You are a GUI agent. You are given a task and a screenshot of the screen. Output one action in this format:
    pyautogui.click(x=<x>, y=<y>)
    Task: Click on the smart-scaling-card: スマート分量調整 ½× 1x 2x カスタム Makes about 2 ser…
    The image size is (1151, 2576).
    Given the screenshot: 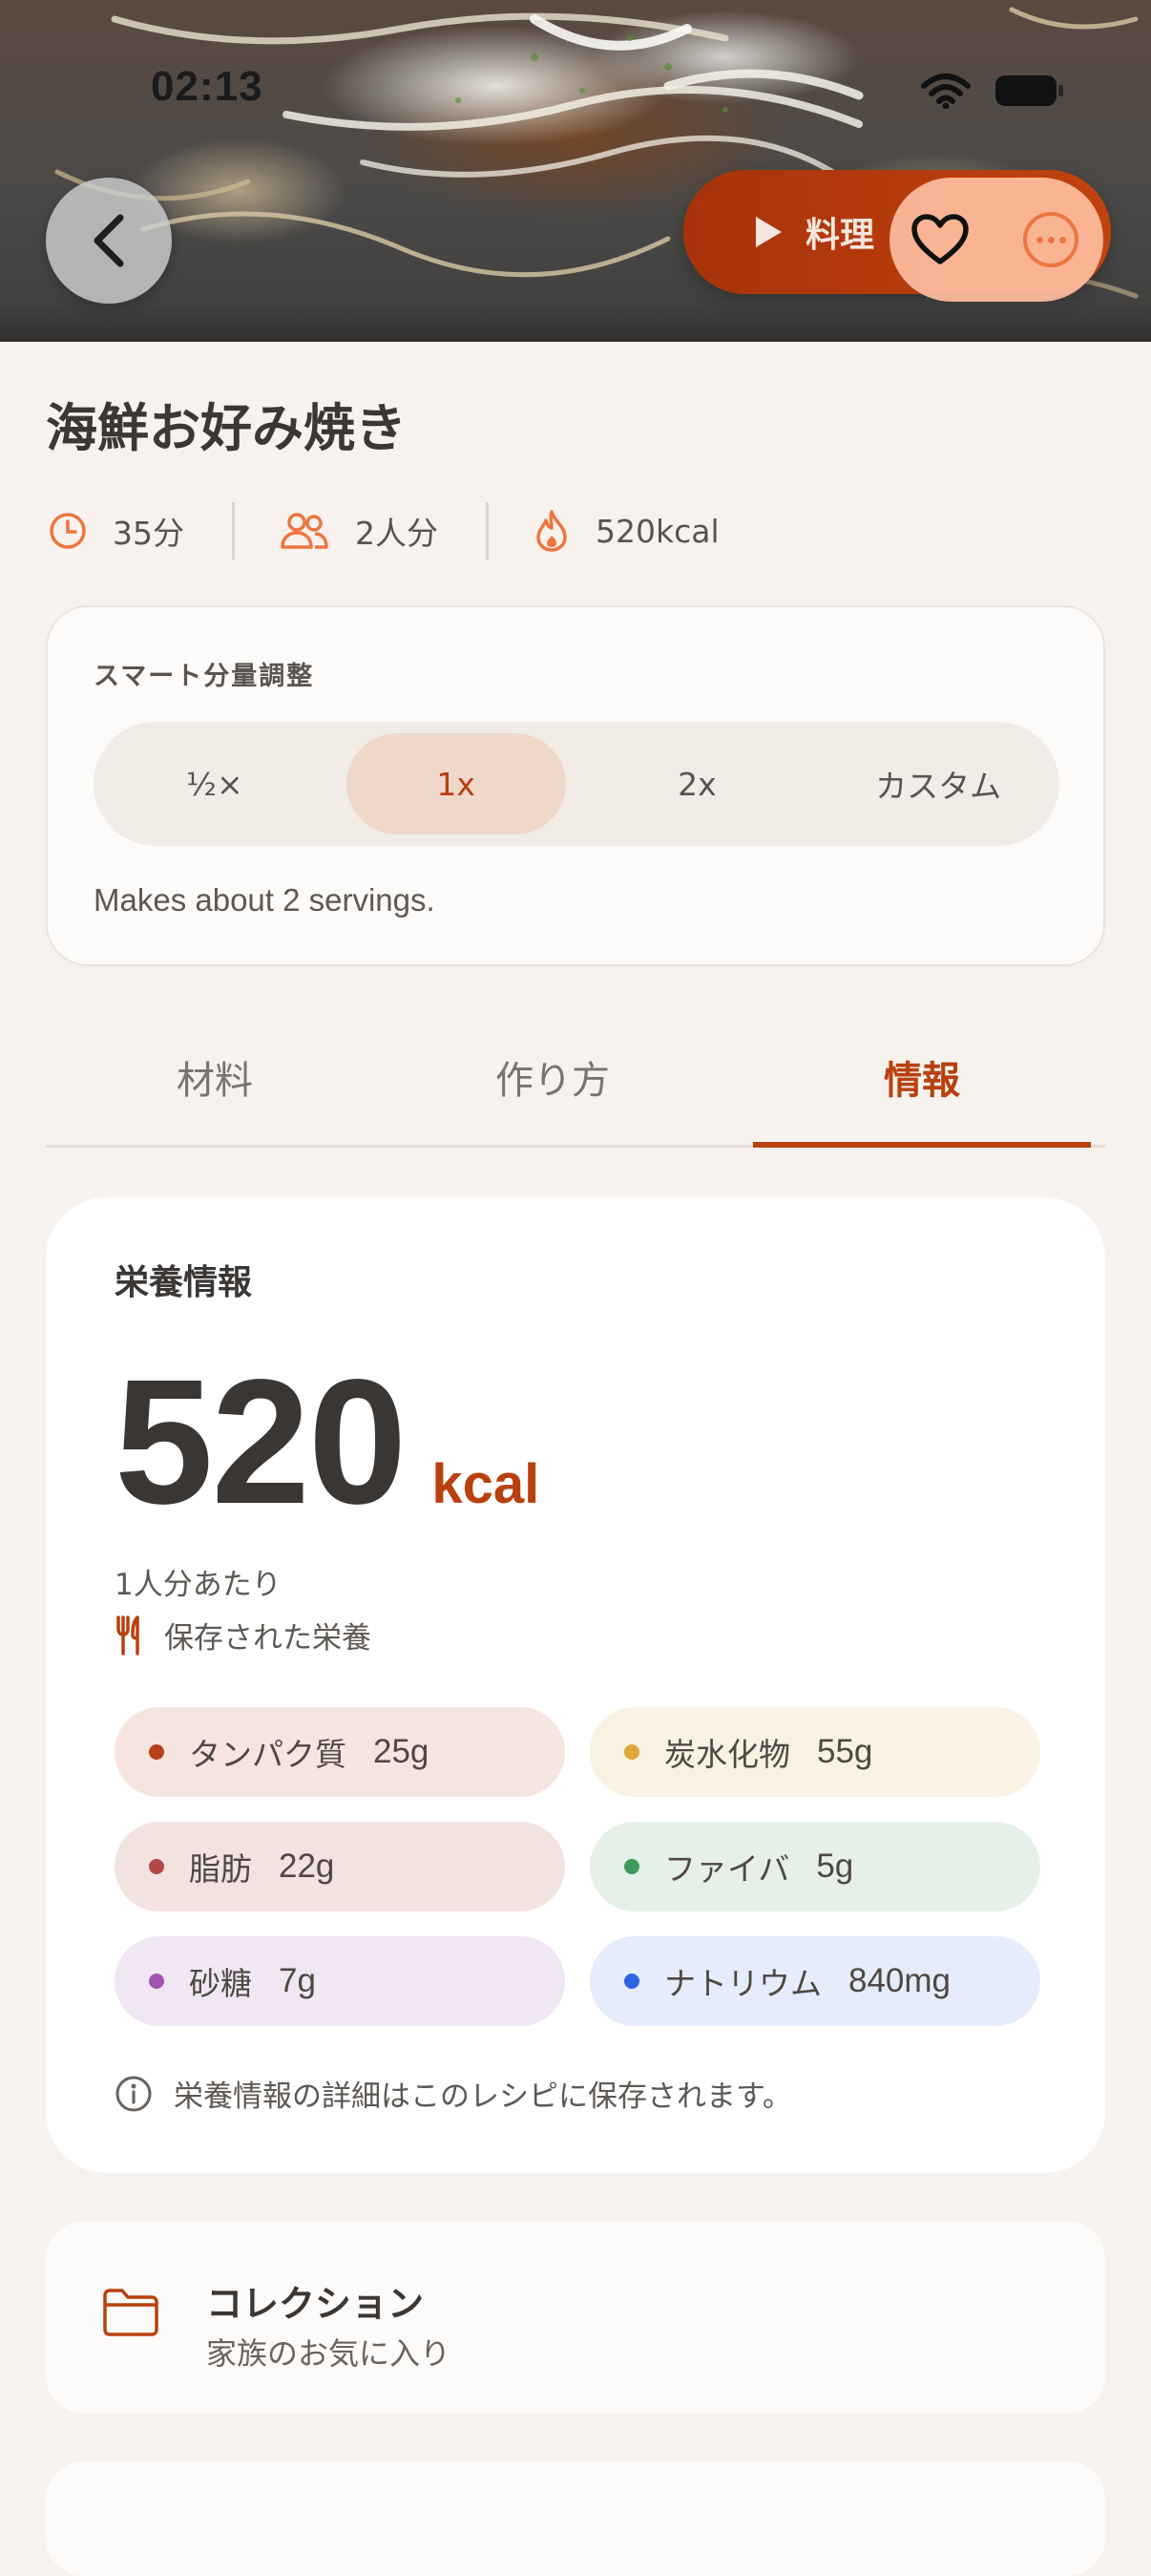 What is the action you would take?
    pyautogui.click(x=575, y=785)
    